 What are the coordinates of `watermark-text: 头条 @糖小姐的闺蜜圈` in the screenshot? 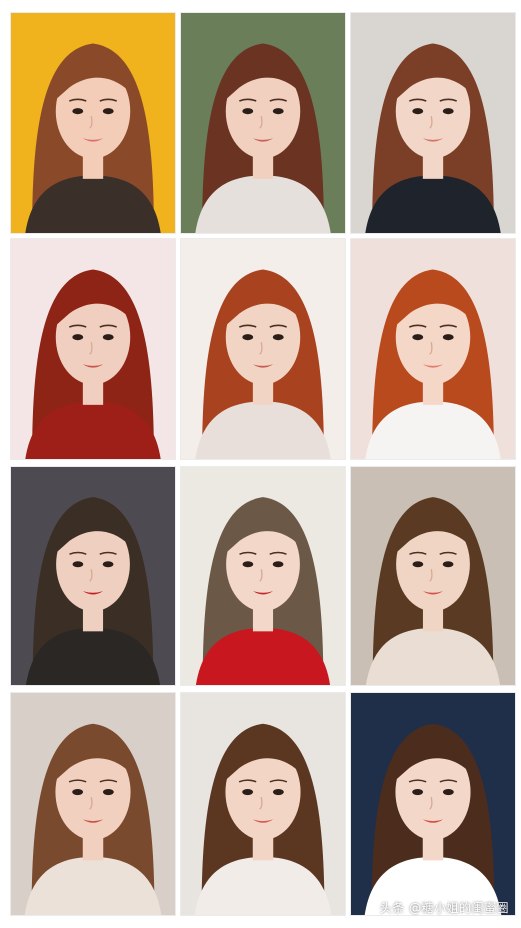 It's located at (444, 908).